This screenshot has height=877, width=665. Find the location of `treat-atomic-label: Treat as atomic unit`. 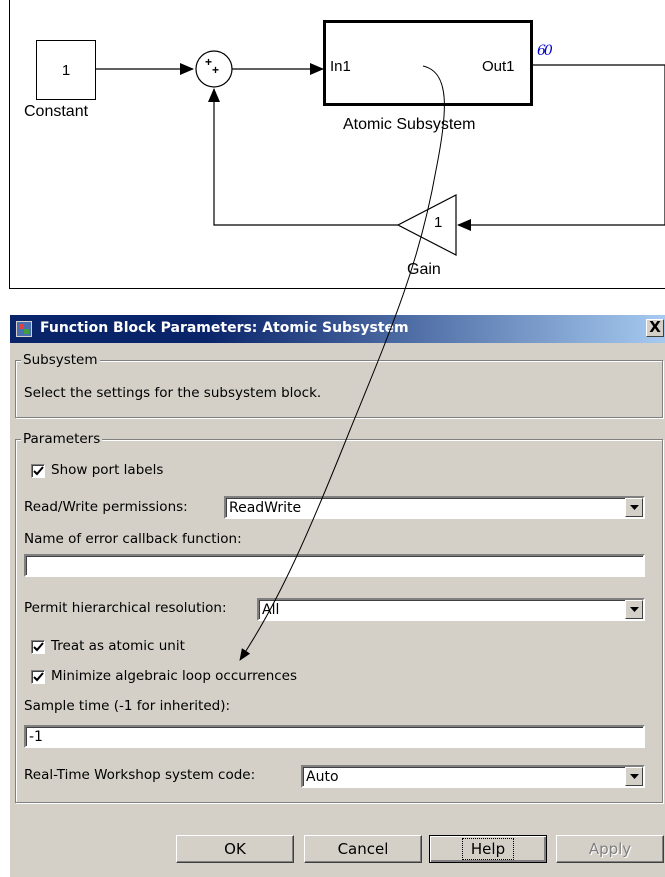

treat-atomic-label: Treat as atomic unit is located at coordinates (118, 646).